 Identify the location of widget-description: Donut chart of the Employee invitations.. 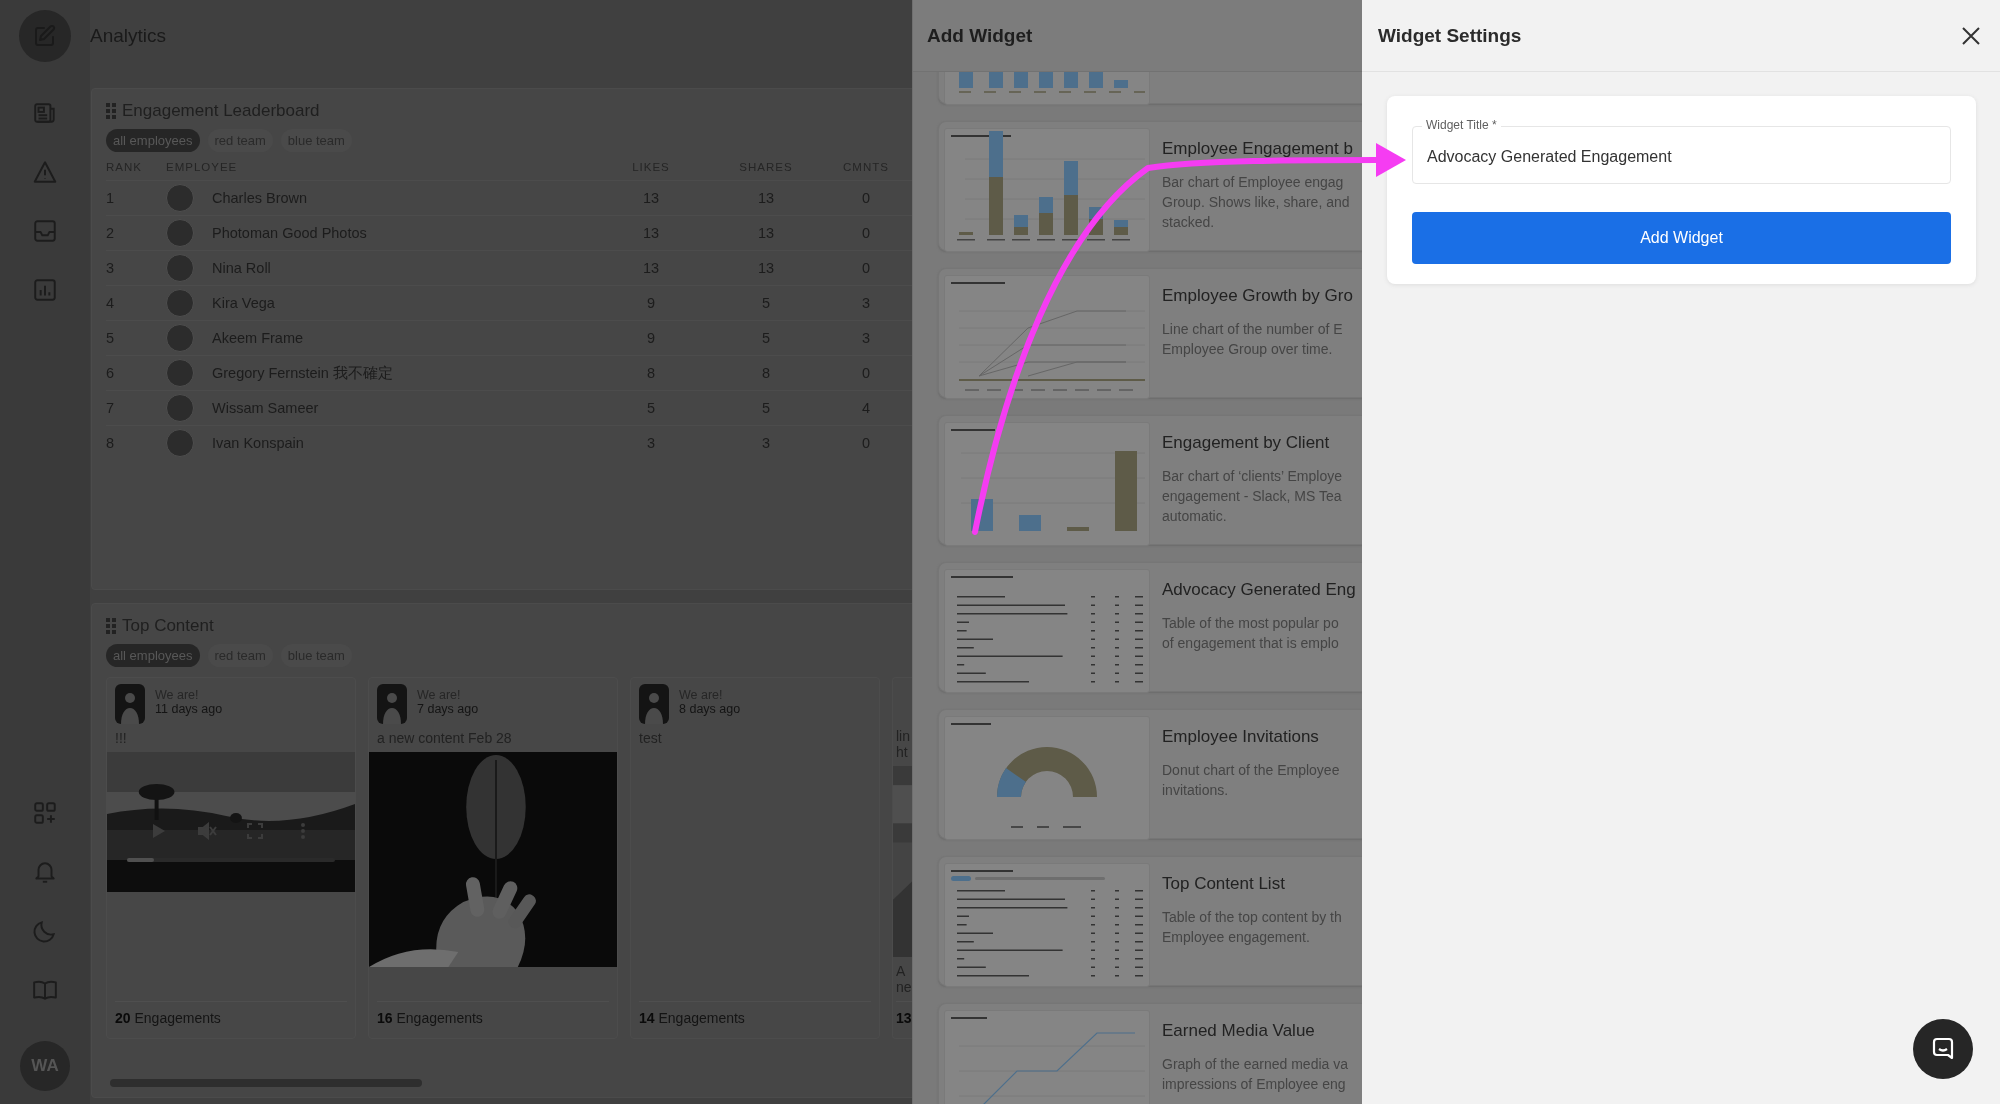
(1251, 780).